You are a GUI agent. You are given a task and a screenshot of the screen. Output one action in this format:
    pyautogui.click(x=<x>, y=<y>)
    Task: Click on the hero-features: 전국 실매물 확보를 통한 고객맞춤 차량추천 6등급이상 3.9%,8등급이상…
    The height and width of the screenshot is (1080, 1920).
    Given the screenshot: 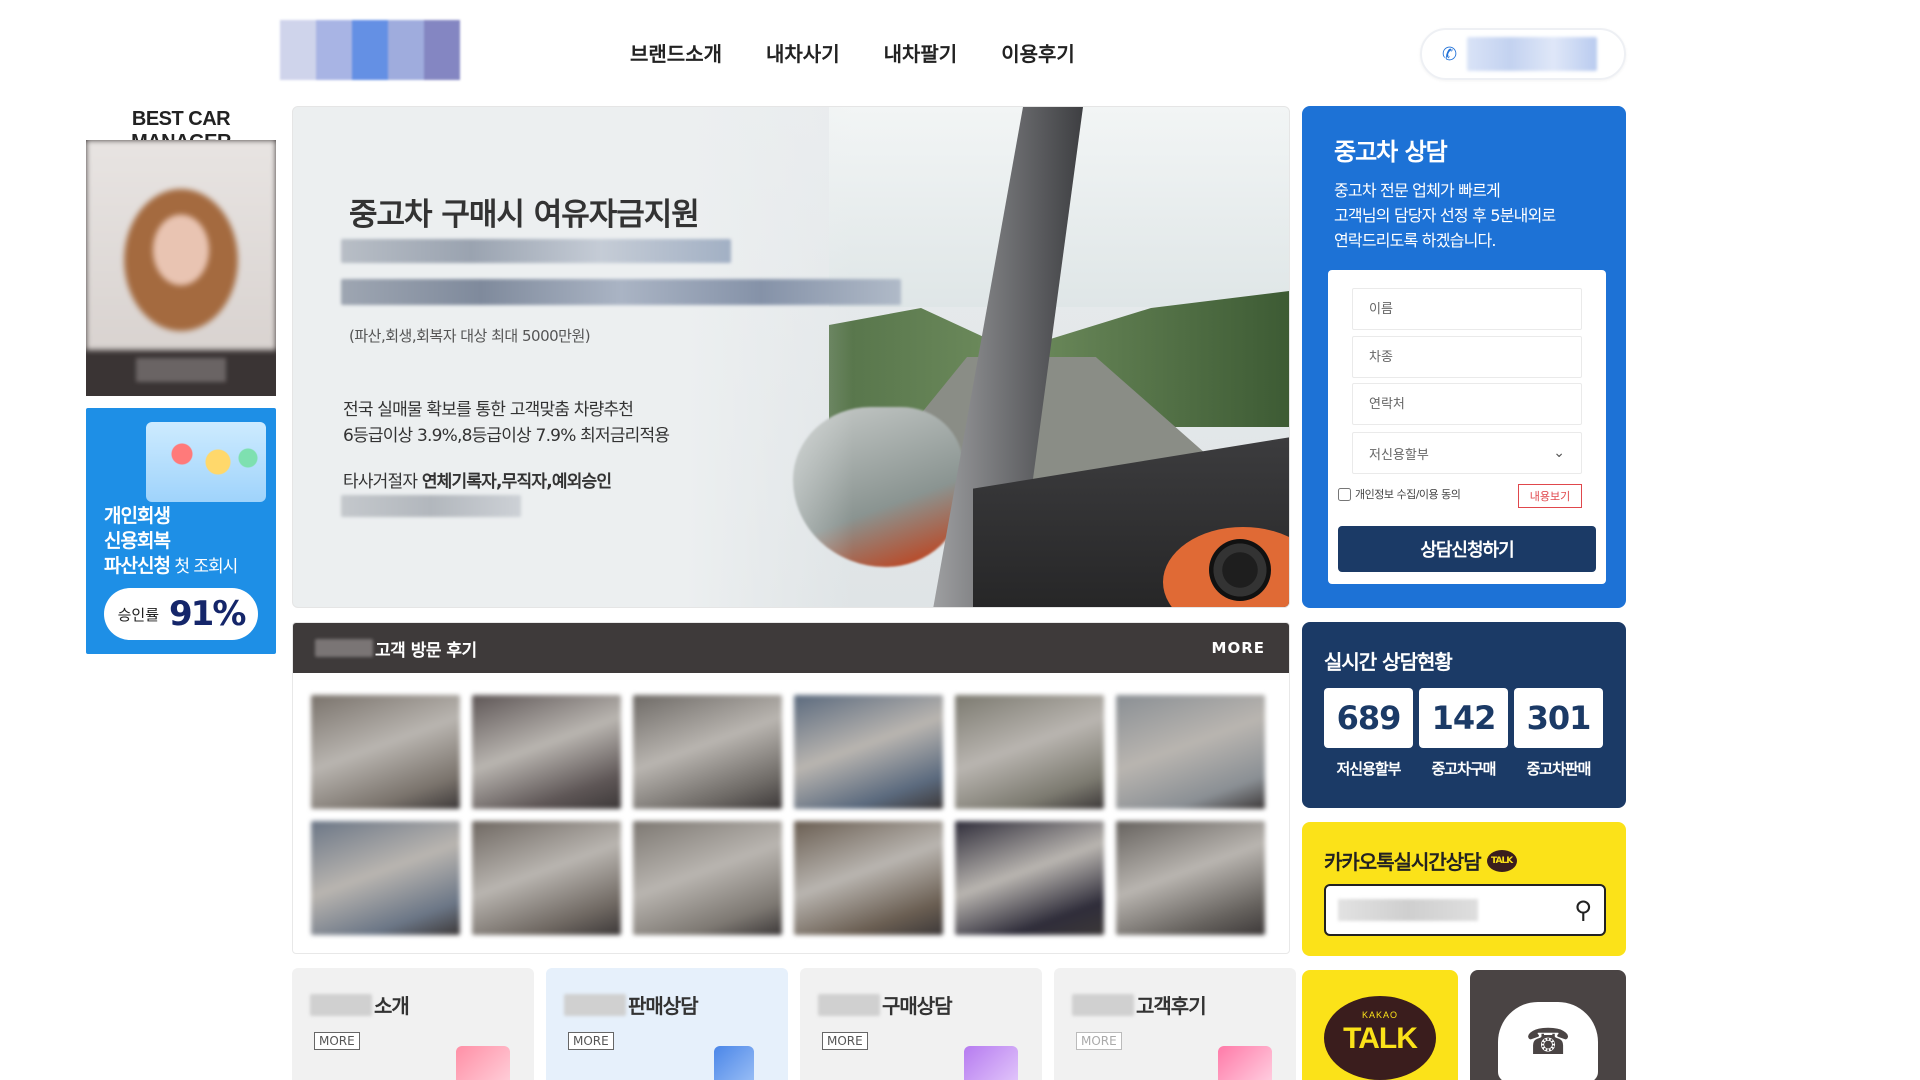 What is the action you would take?
    pyautogui.click(x=506, y=423)
    